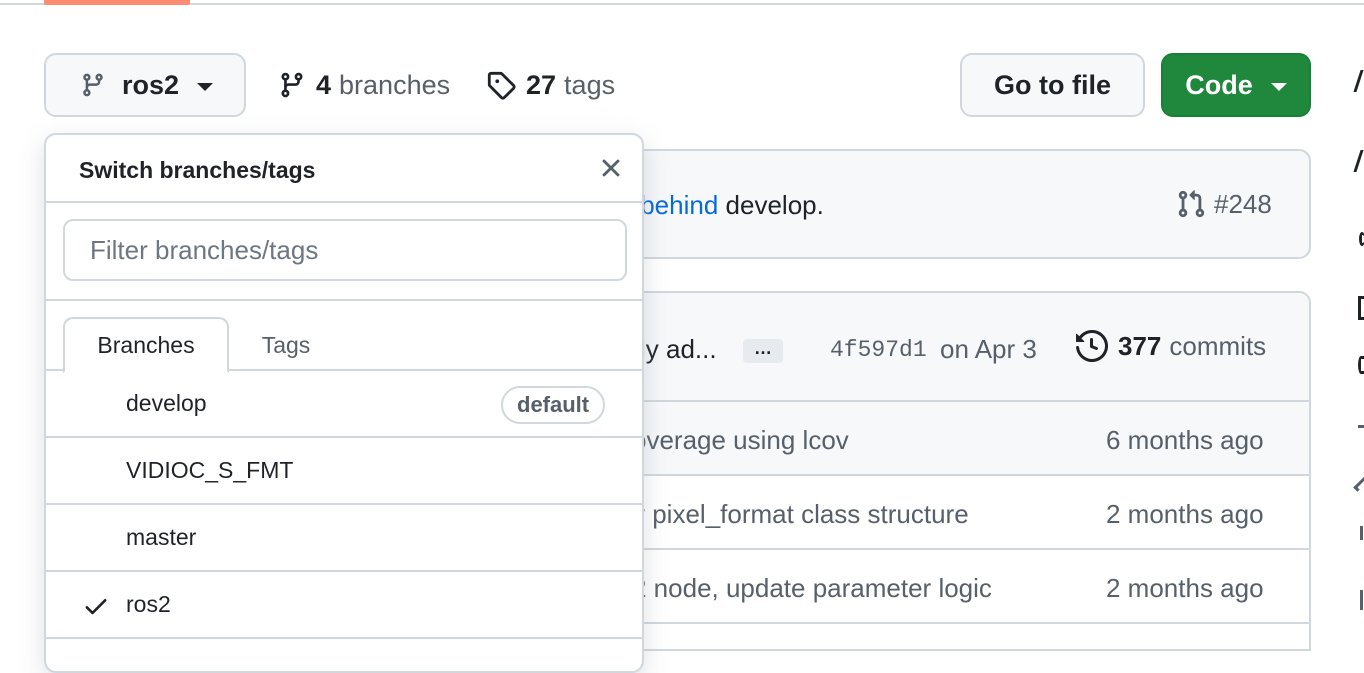  What do you see at coordinates (1052, 85) in the screenshot?
I see `go-to-file-button: Go to file` at bounding box center [1052, 85].